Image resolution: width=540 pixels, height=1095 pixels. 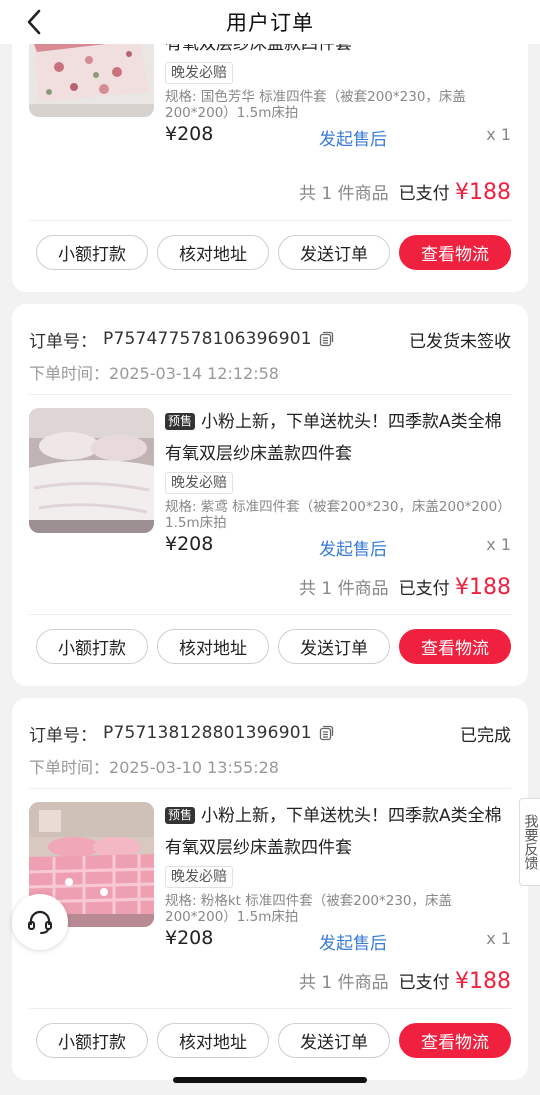 I want to click on order-number: 订单号： P757138128801396901, so click(x=181, y=733).